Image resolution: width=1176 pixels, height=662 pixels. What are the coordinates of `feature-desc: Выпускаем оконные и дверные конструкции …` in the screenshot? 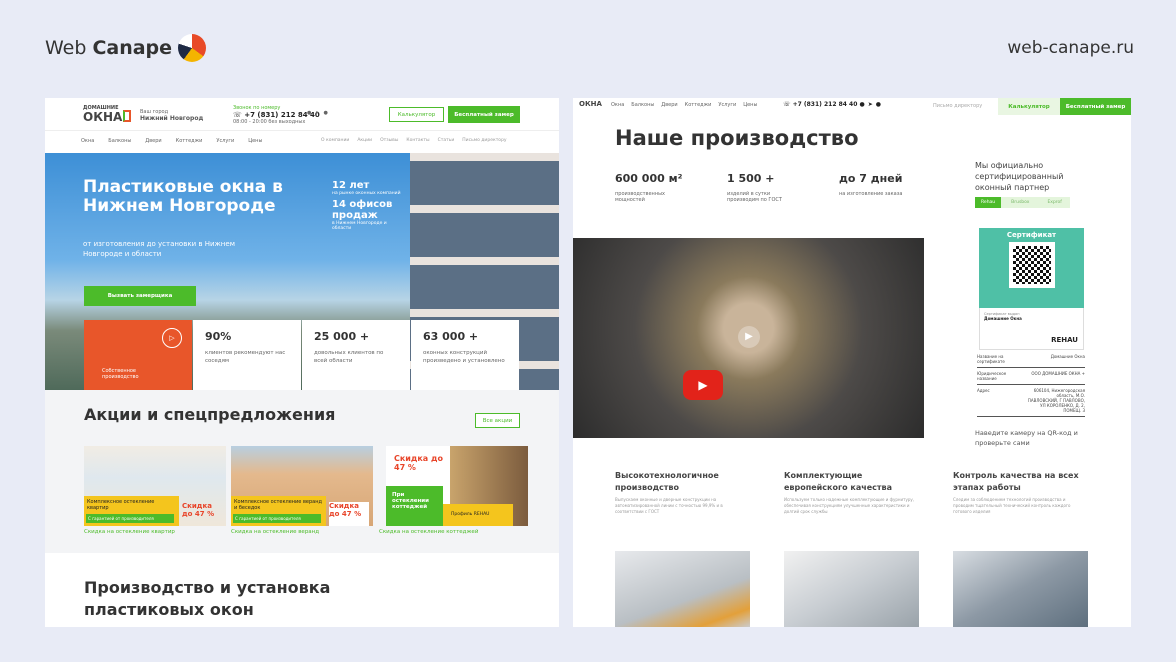 It's located at (669, 505).